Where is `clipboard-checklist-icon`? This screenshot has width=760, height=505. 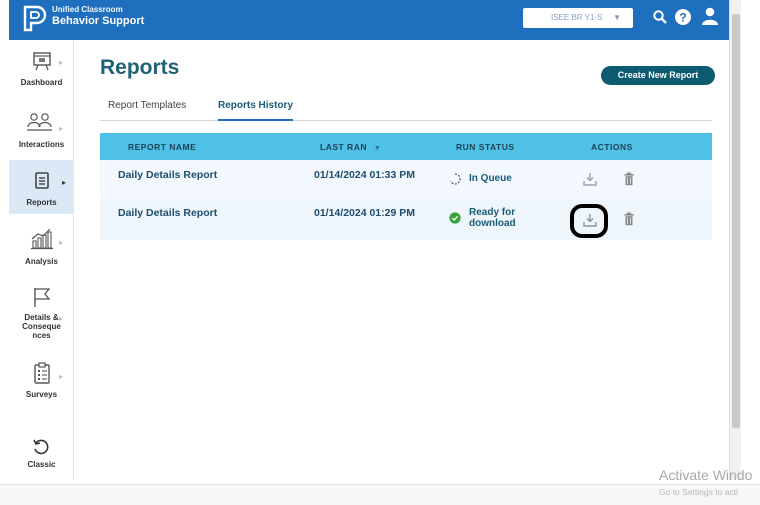
clipboard-checklist-icon is located at coordinates (42, 373).